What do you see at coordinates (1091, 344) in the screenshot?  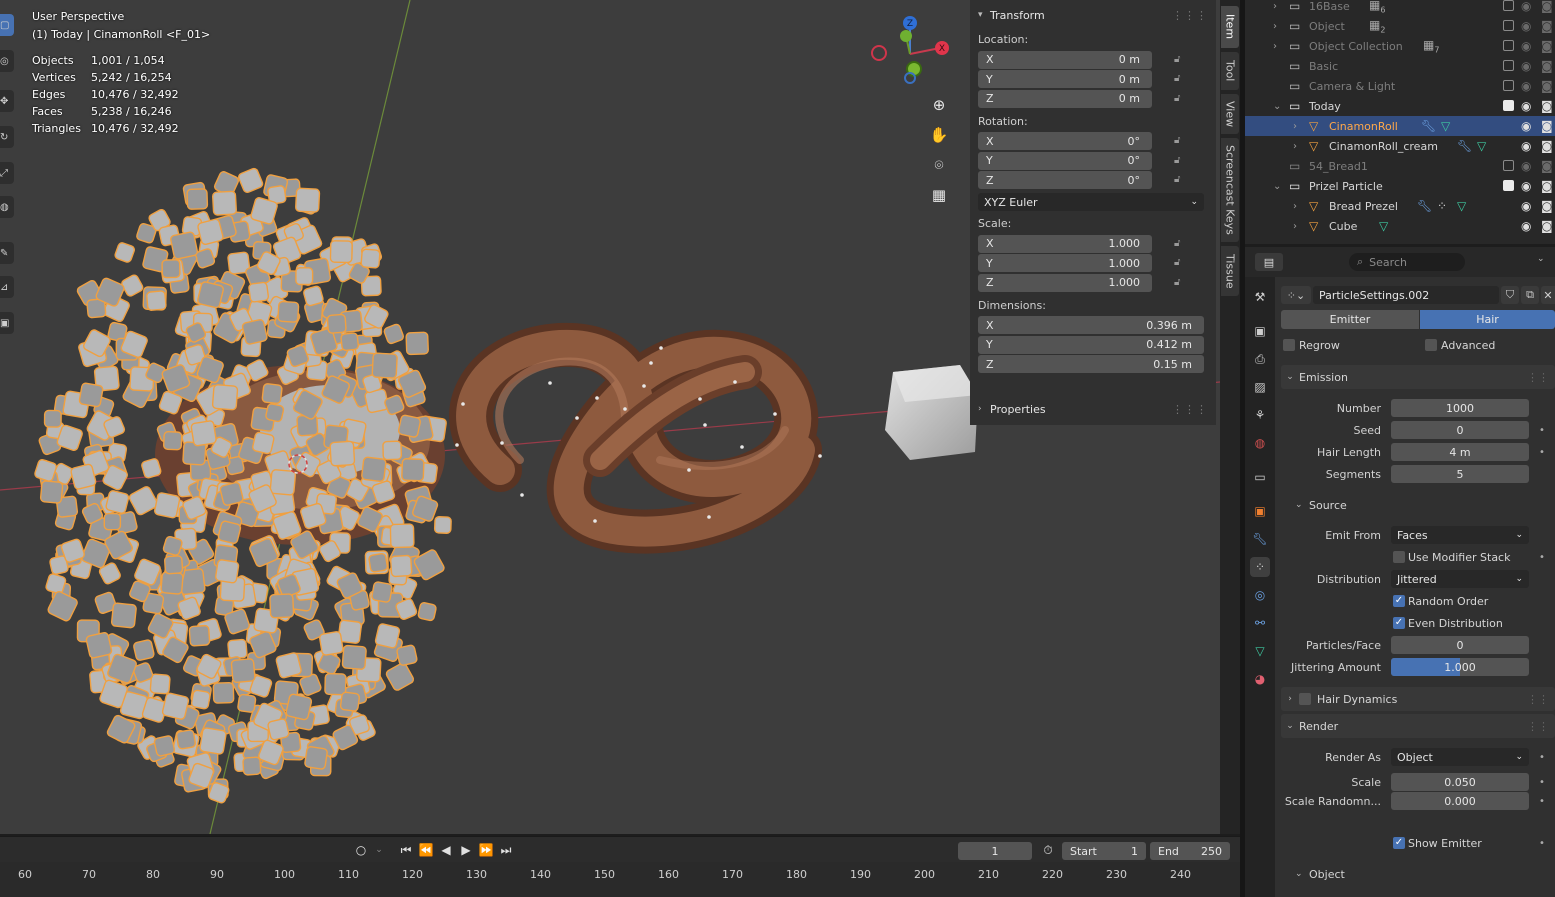 I see `dimensions-y-field: Y 0.412 m` at bounding box center [1091, 344].